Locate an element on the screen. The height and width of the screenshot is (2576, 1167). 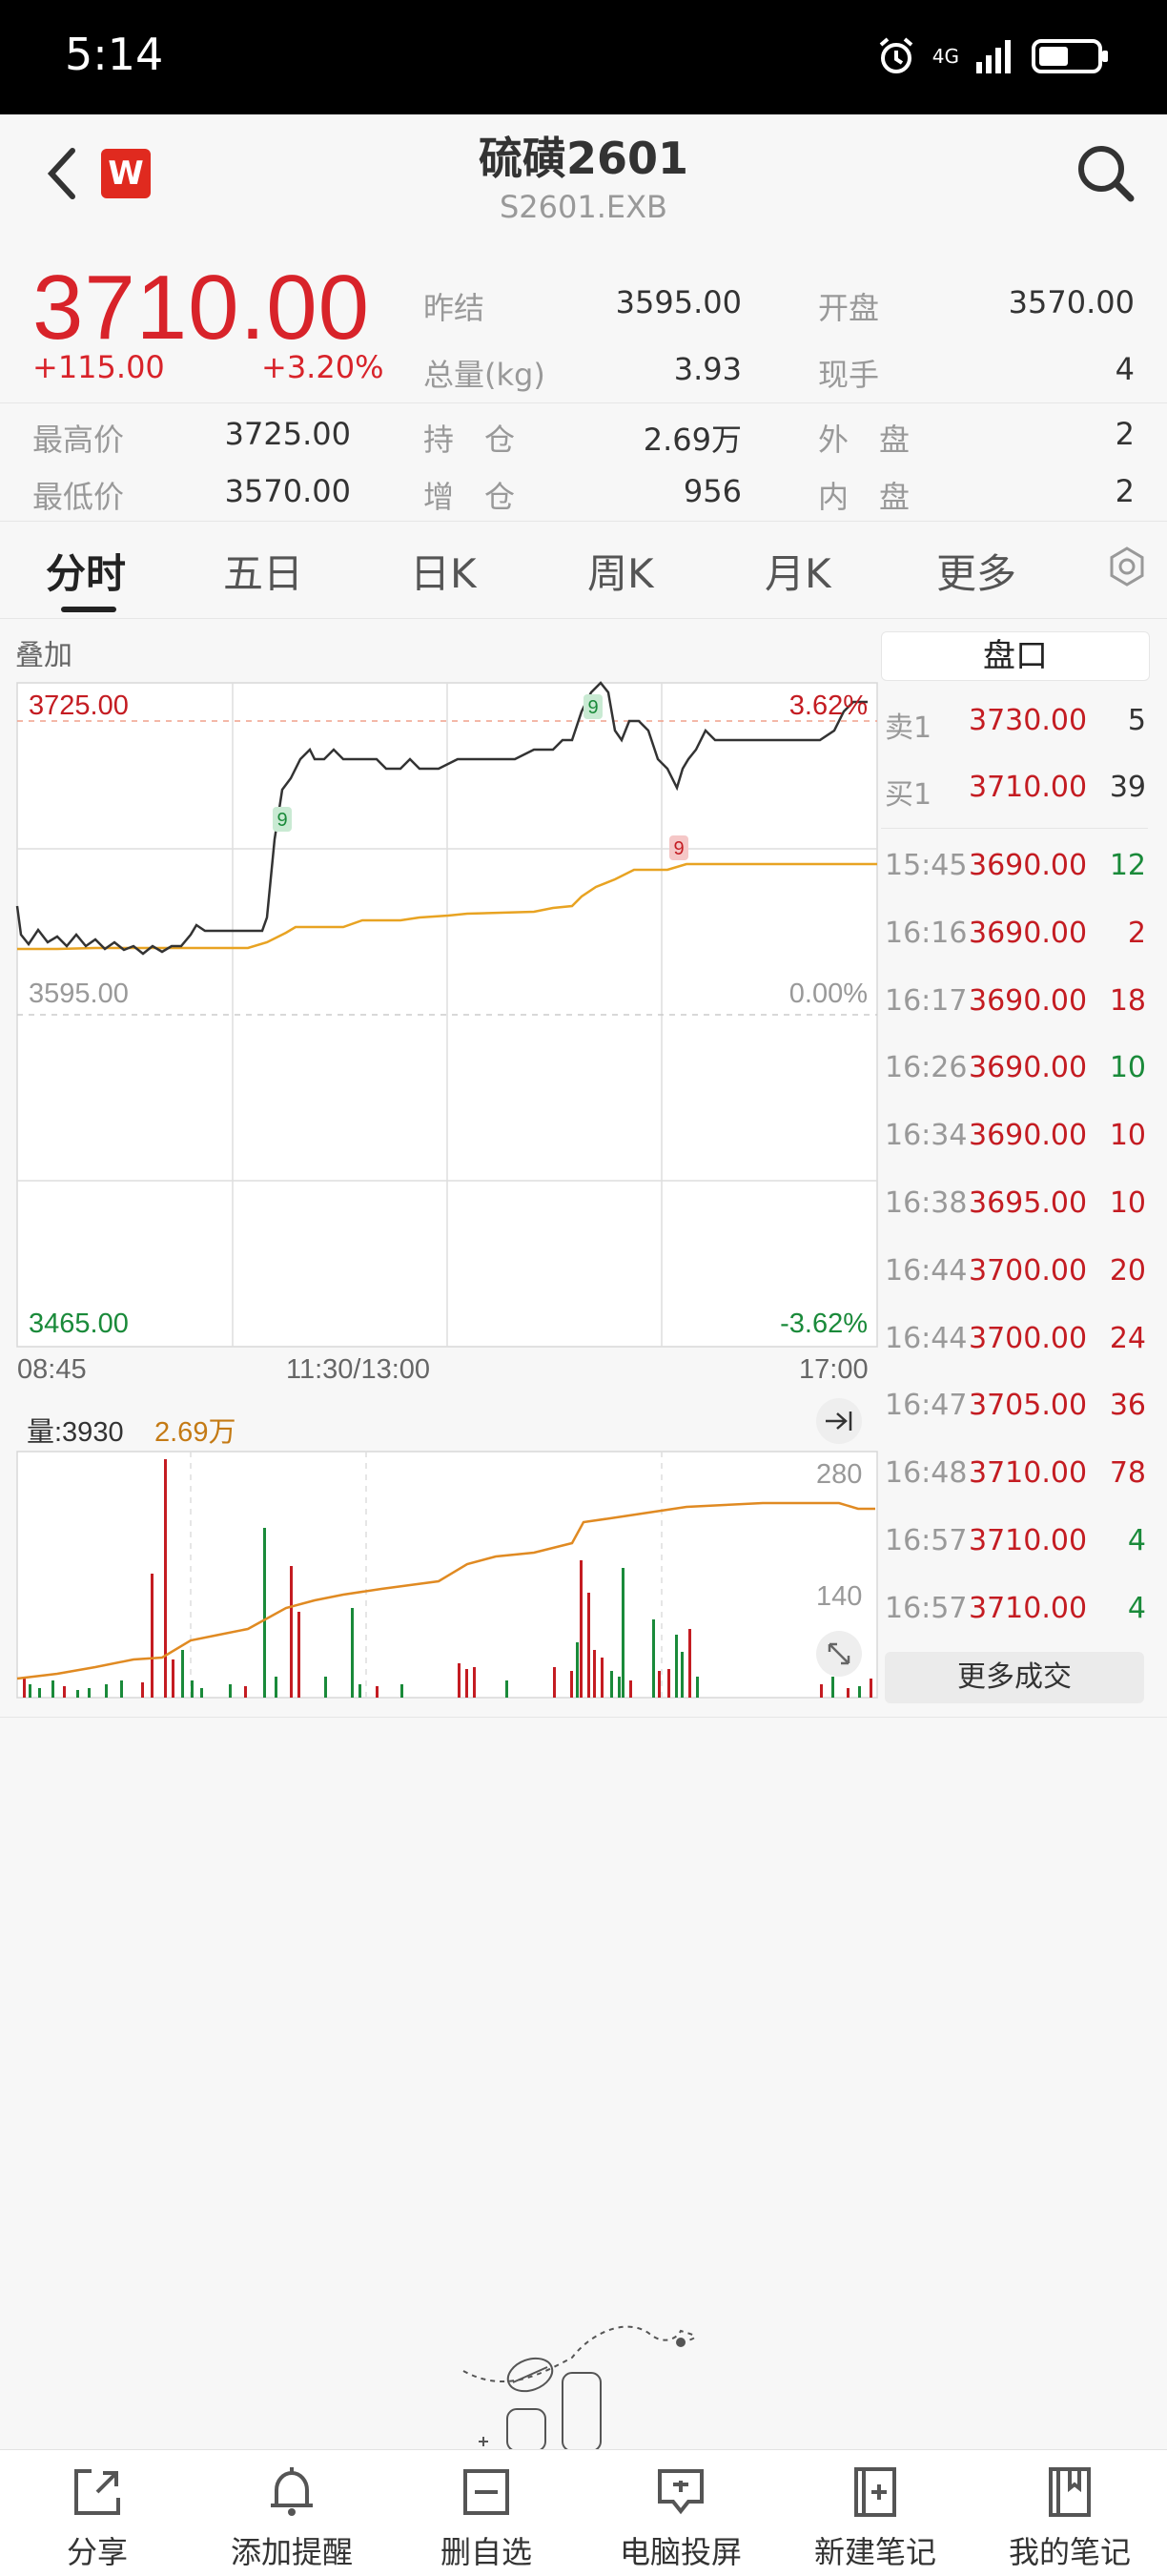
open-value: 3570.00 is located at coordinates (1071, 302).